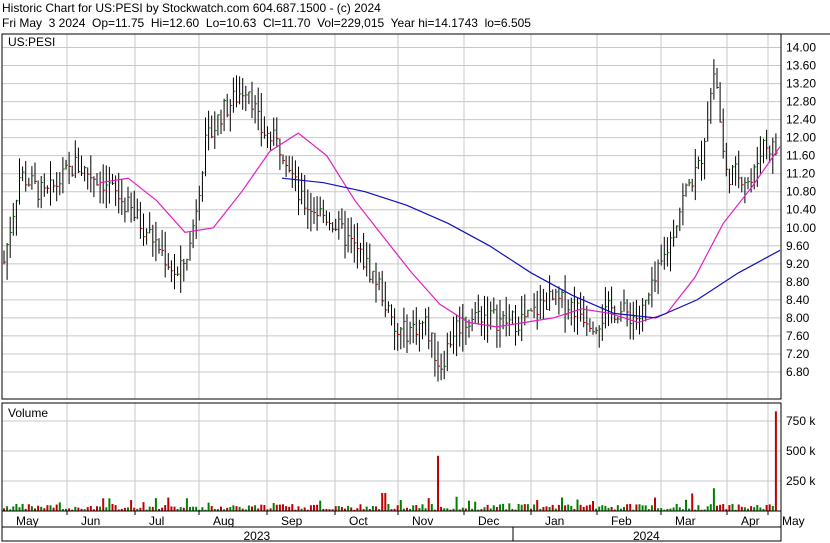  I want to click on volume-label: Volume, so click(28, 413).